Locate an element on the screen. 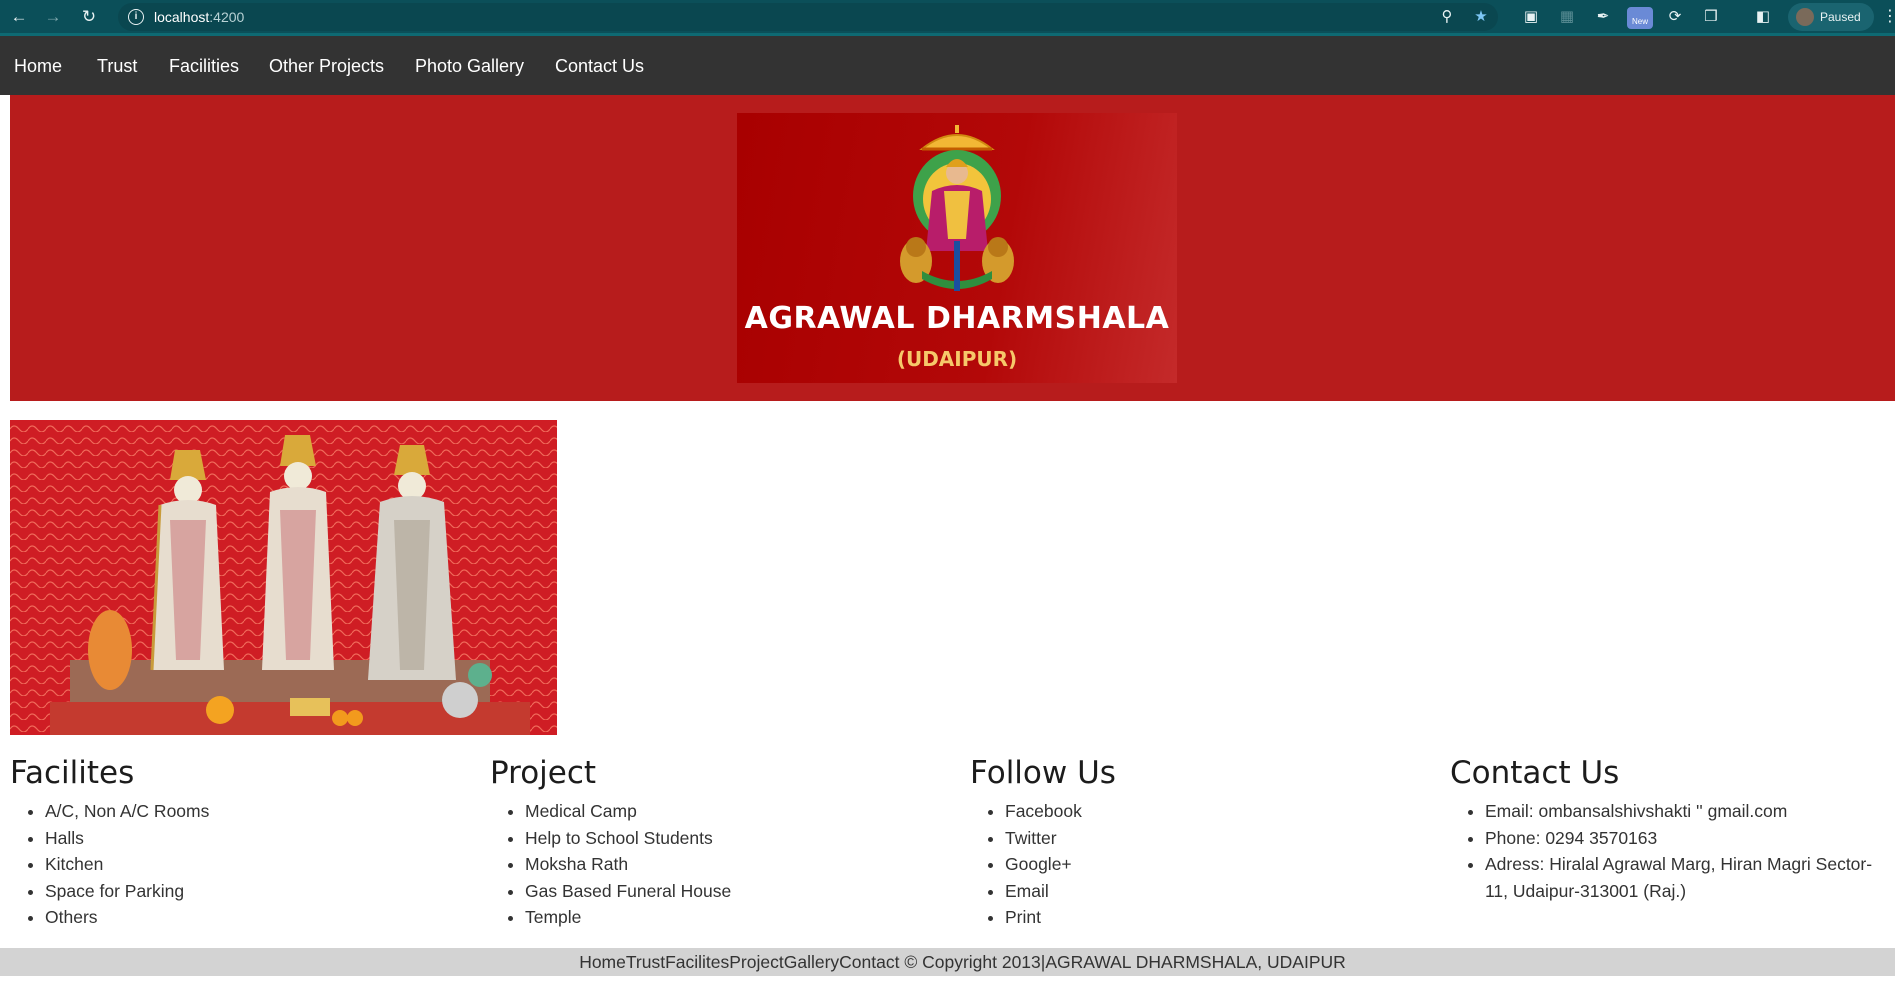  list-item: Halls is located at coordinates (262, 838).